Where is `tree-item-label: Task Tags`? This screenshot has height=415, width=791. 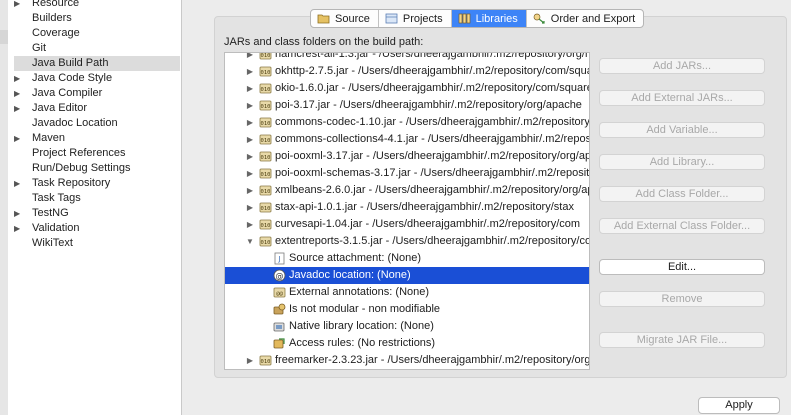
tree-item-label: Task Tags is located at coordinates (56, 198).